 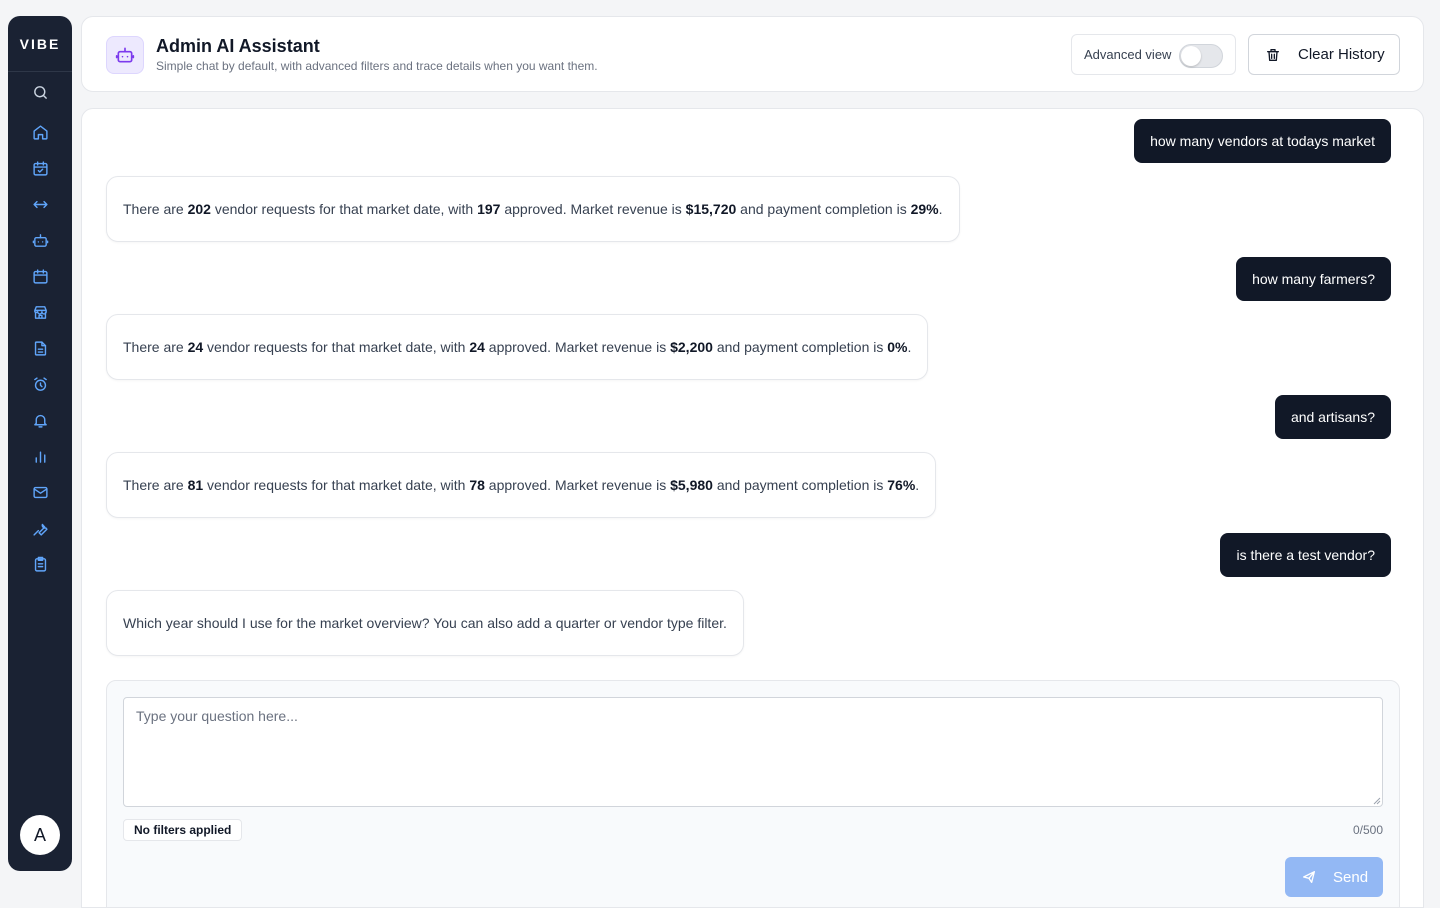 What do you see at coordinates (40, 835) in the screenshot?
I see `avatar: A` at bounding box center [40, 835].